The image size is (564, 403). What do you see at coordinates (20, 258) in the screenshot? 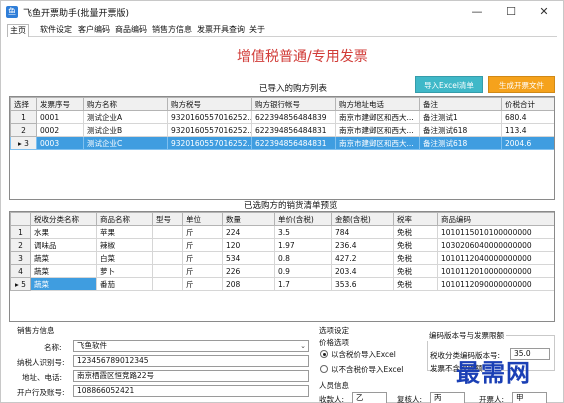
I see `row-marker: 3` at bounding box center [20, 258].